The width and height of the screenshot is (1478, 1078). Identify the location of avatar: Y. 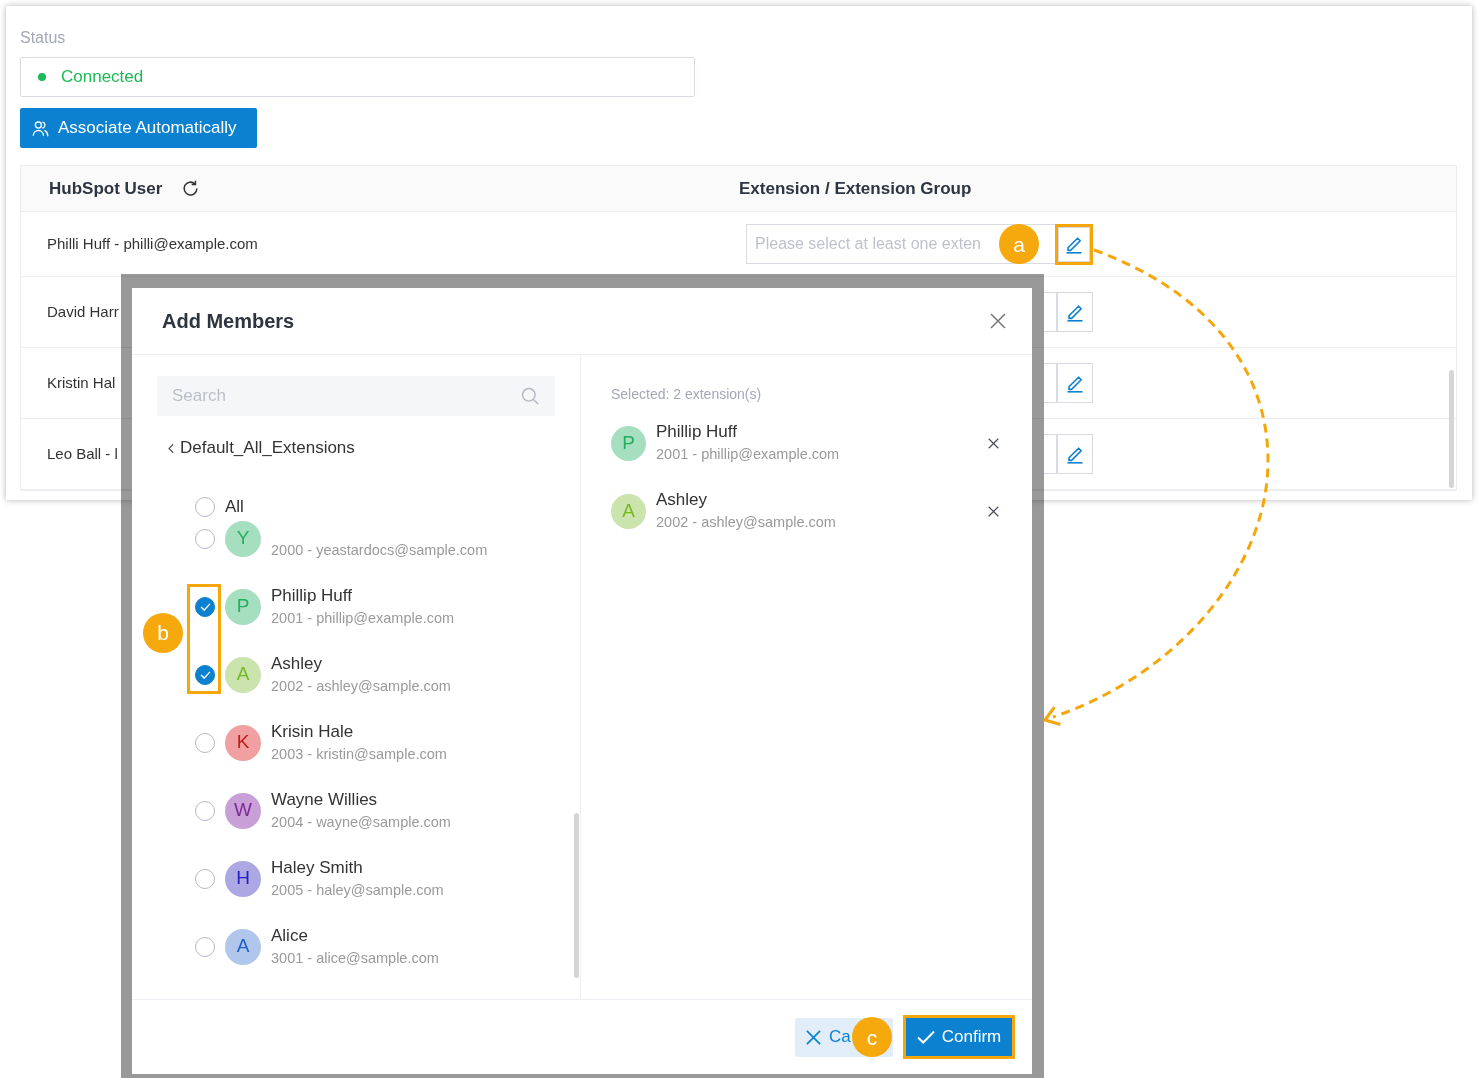
(243, 538).